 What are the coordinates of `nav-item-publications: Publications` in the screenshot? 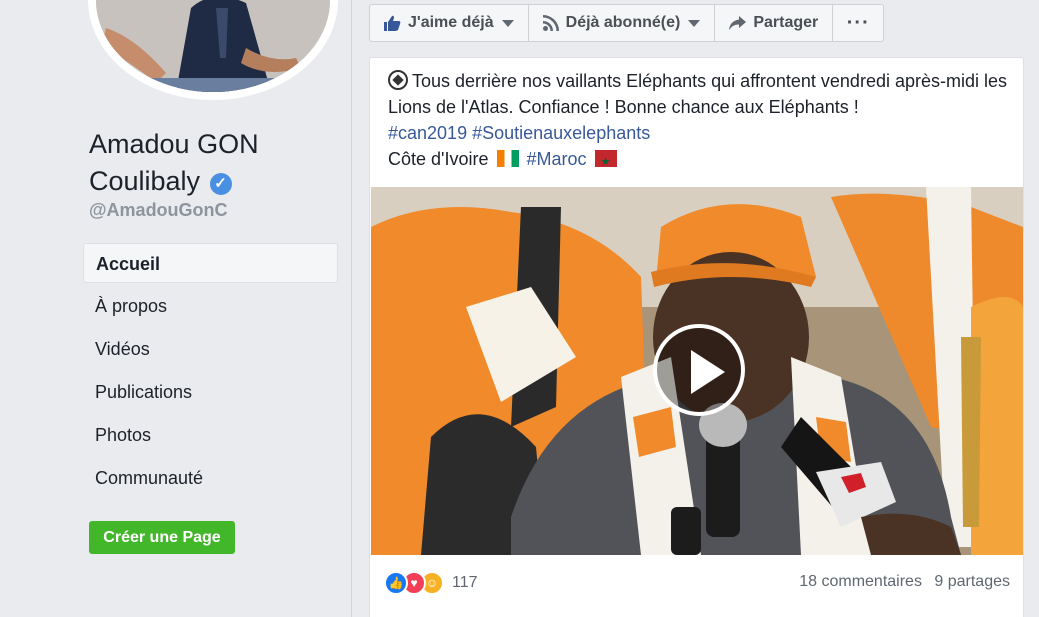 It's located at (210, 392).